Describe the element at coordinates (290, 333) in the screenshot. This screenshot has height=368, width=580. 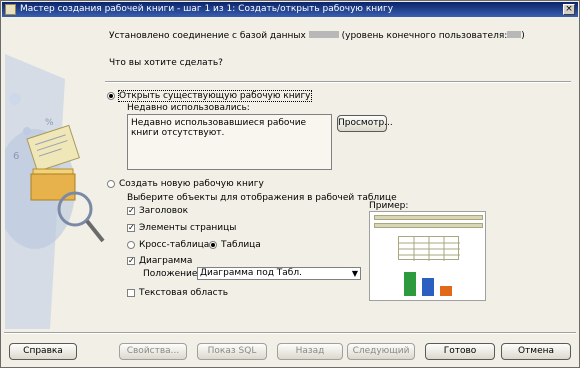
I see `footer-separator` at that location.